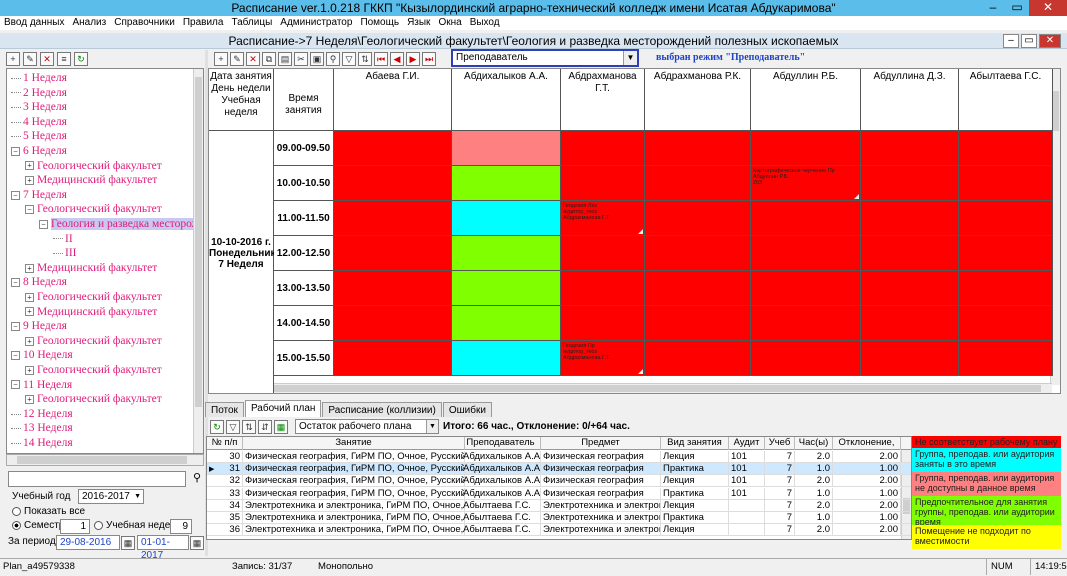 Image resolution: width=1067 pixels, height=576 pixels. What do you see at coordinates (285, 59) in the screenshot?
I see `paste-icon: ▤` at bounding box center [285, 59].